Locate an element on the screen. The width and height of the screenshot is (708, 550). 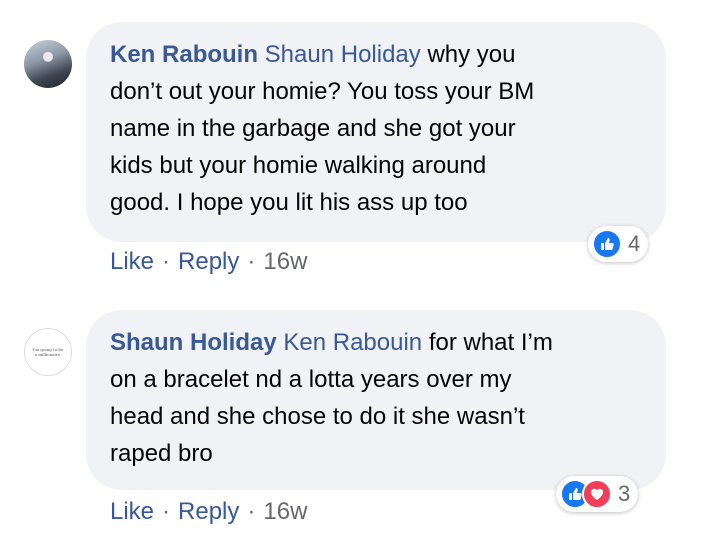
love-icon is located at coordinates (597, 494).